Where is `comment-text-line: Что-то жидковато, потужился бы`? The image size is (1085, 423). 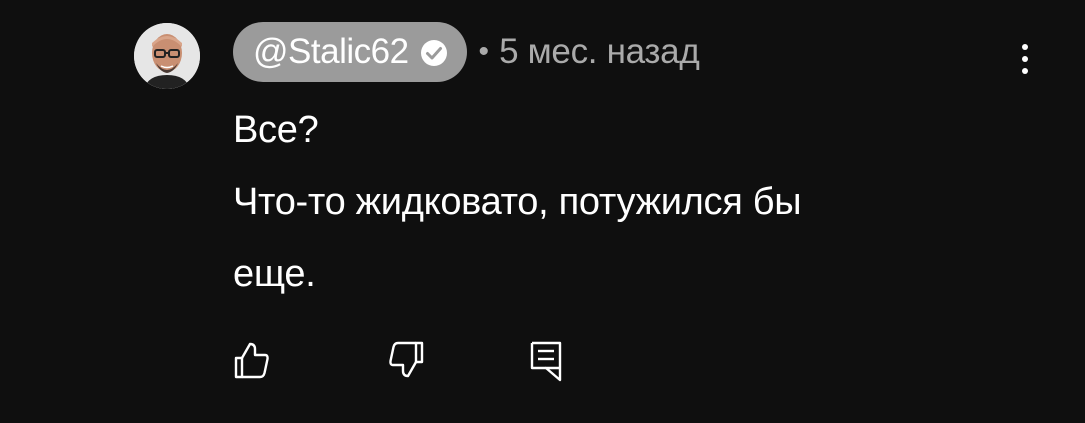 comment-text-line: Что-то жидковато, потужился бы is located at coordinates (517, 202).